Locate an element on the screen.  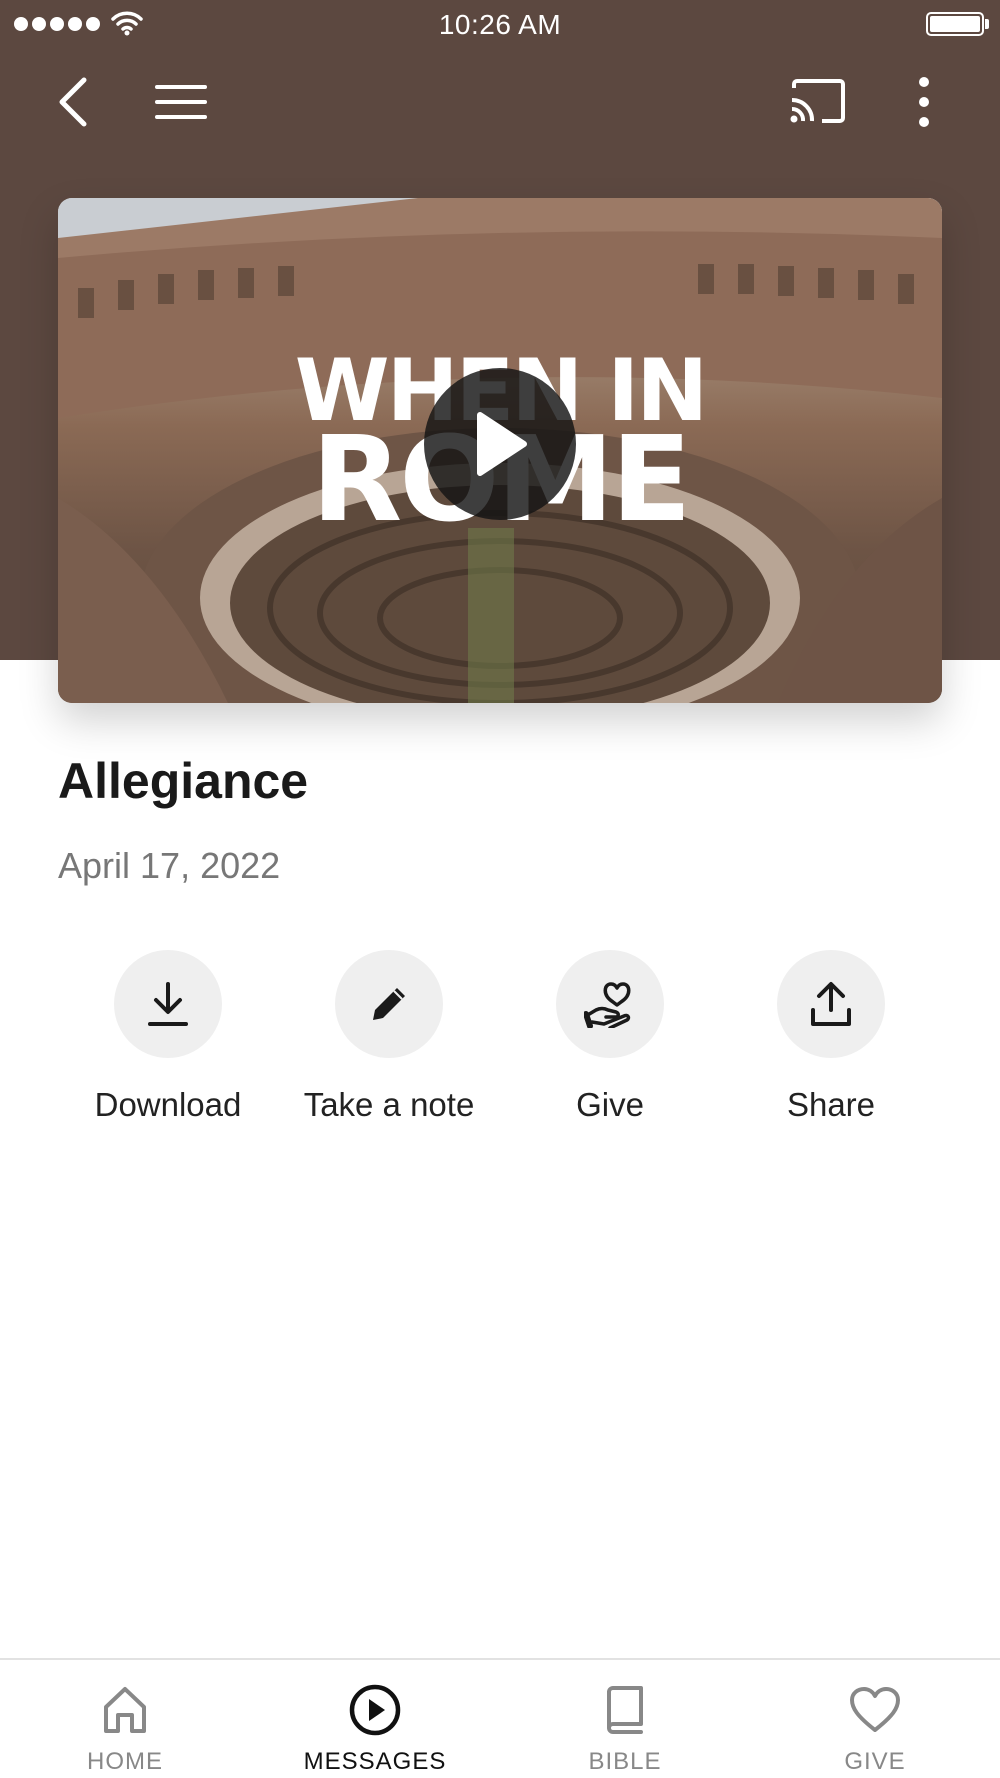
heart-icon is located at coordinates (875, 1710).